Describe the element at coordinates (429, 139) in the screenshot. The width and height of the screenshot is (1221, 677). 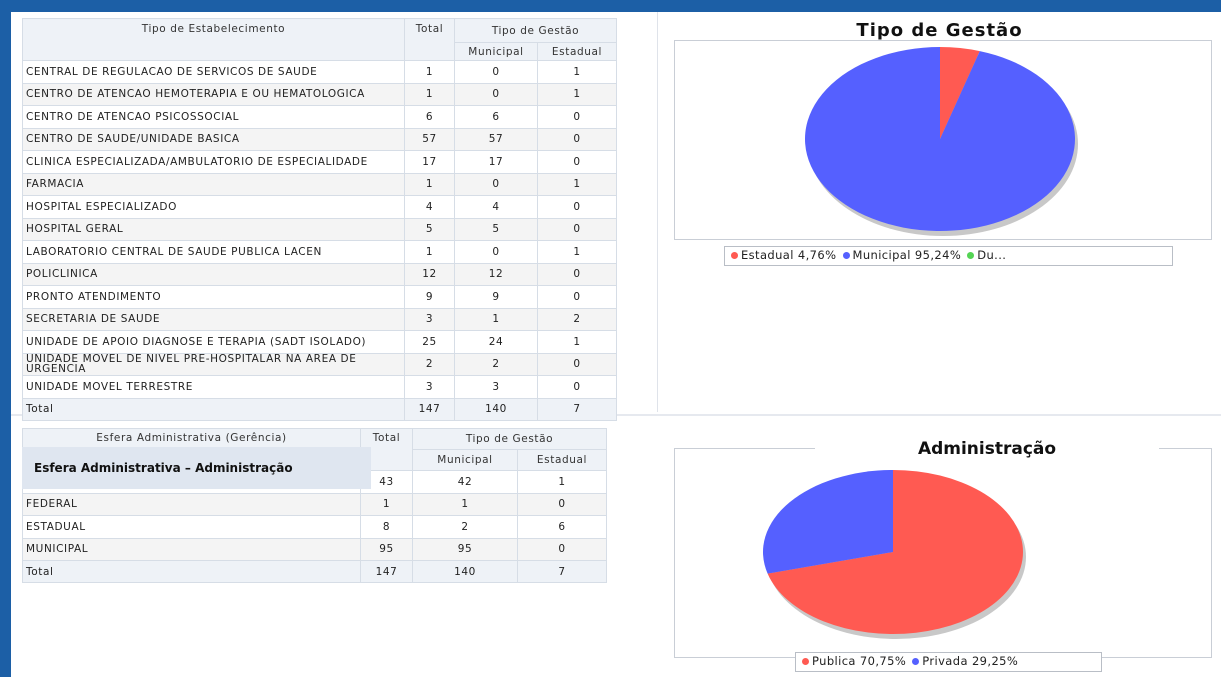
I see `cell-total: 57` at that location.